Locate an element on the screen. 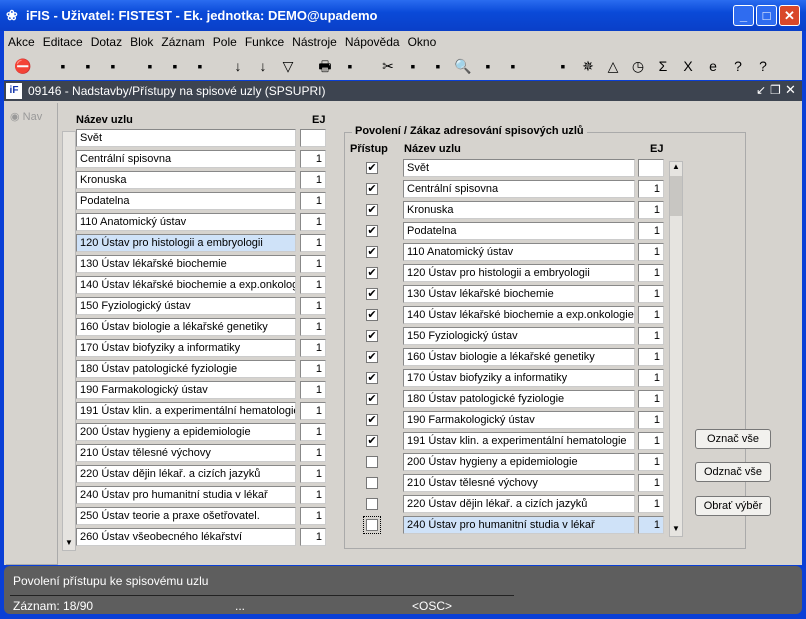 This screenshot has height=619, width=806. left-row-name: Kronuska is located at coordinates (186, 180).